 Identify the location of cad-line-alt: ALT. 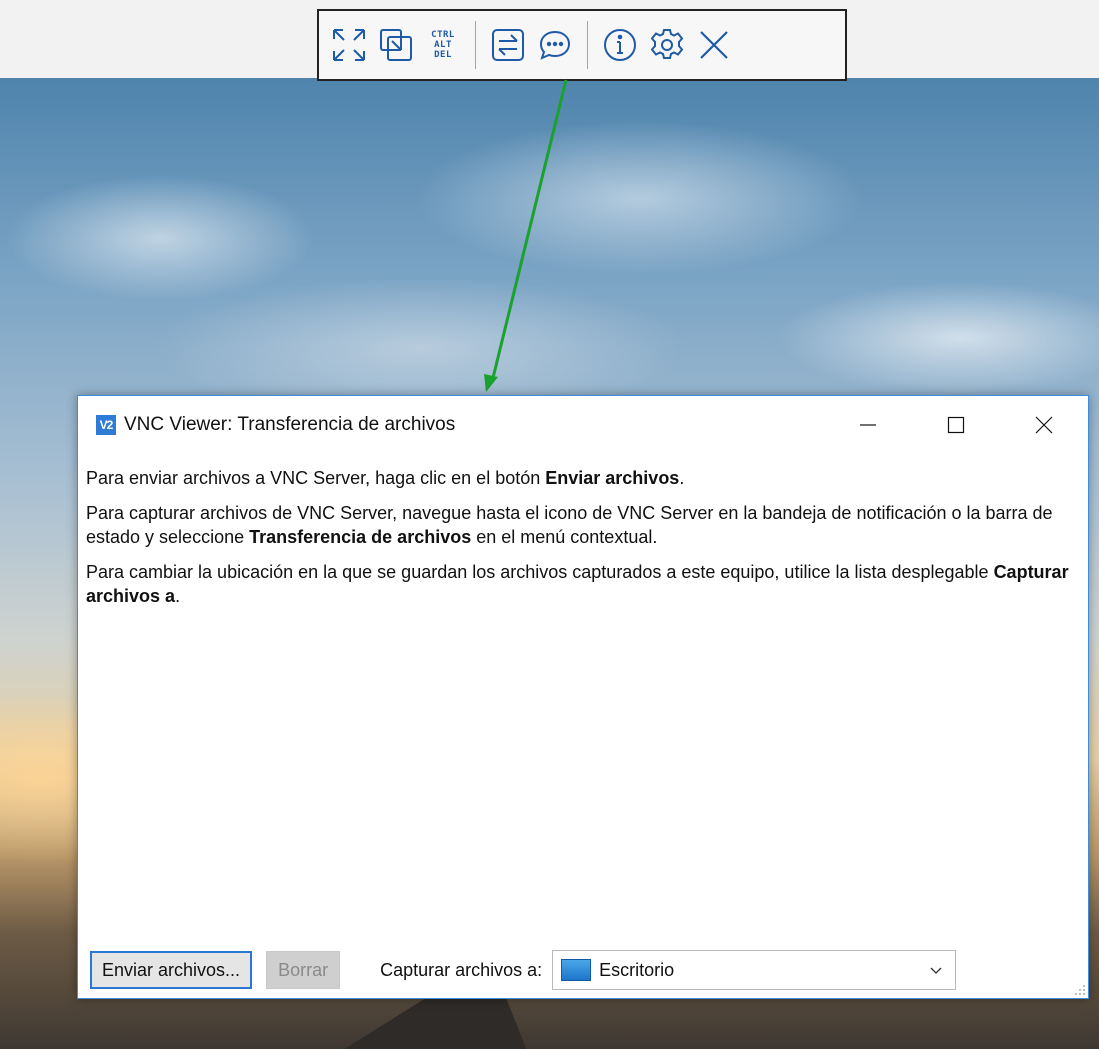
(443, 45).